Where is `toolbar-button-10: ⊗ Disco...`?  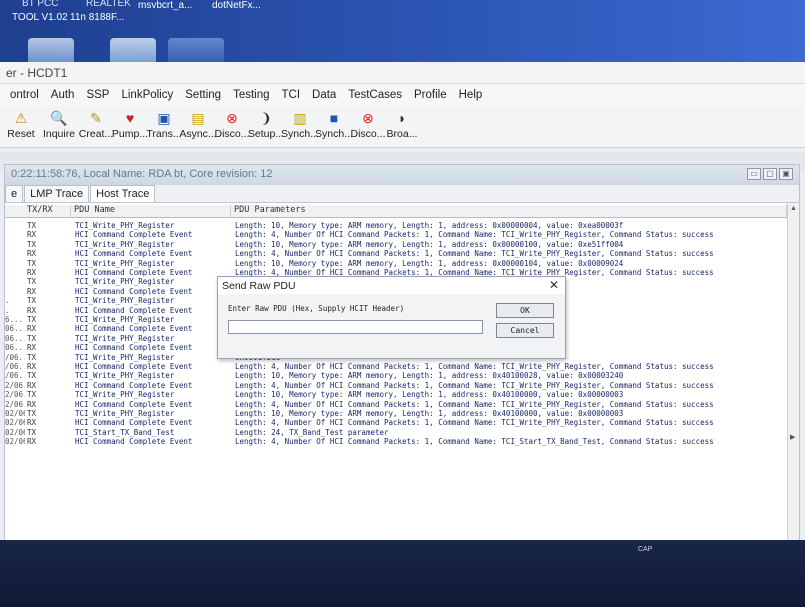
toolbar-button-10: ⊗ Disco... is located at coordinates (368, 126).